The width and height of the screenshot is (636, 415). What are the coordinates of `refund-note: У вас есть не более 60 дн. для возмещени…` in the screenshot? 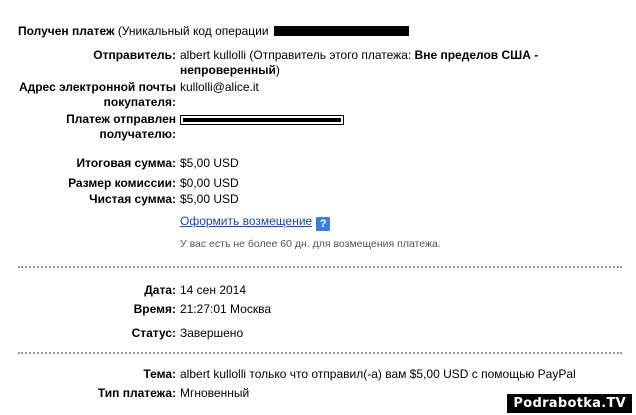 It's located at (310, 244).